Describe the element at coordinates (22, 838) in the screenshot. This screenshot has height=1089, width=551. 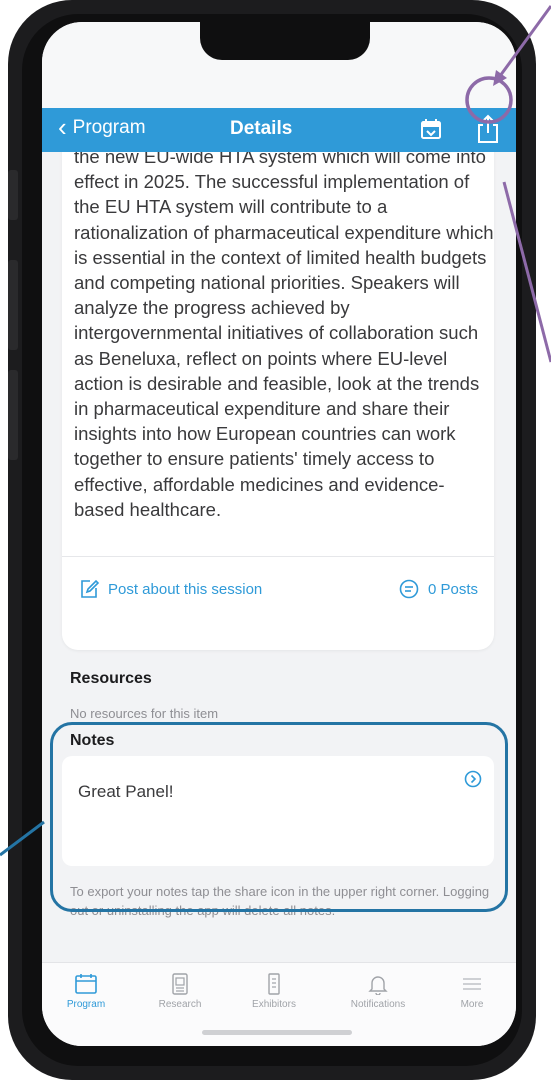
I see `notes-annotation-pointer-line` at that location.